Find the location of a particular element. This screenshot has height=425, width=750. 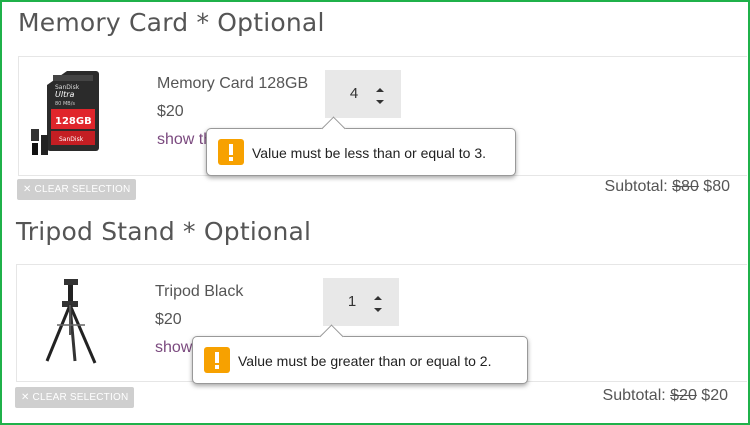

quantity-stepper: 4 is located at coordinates (363, 94).